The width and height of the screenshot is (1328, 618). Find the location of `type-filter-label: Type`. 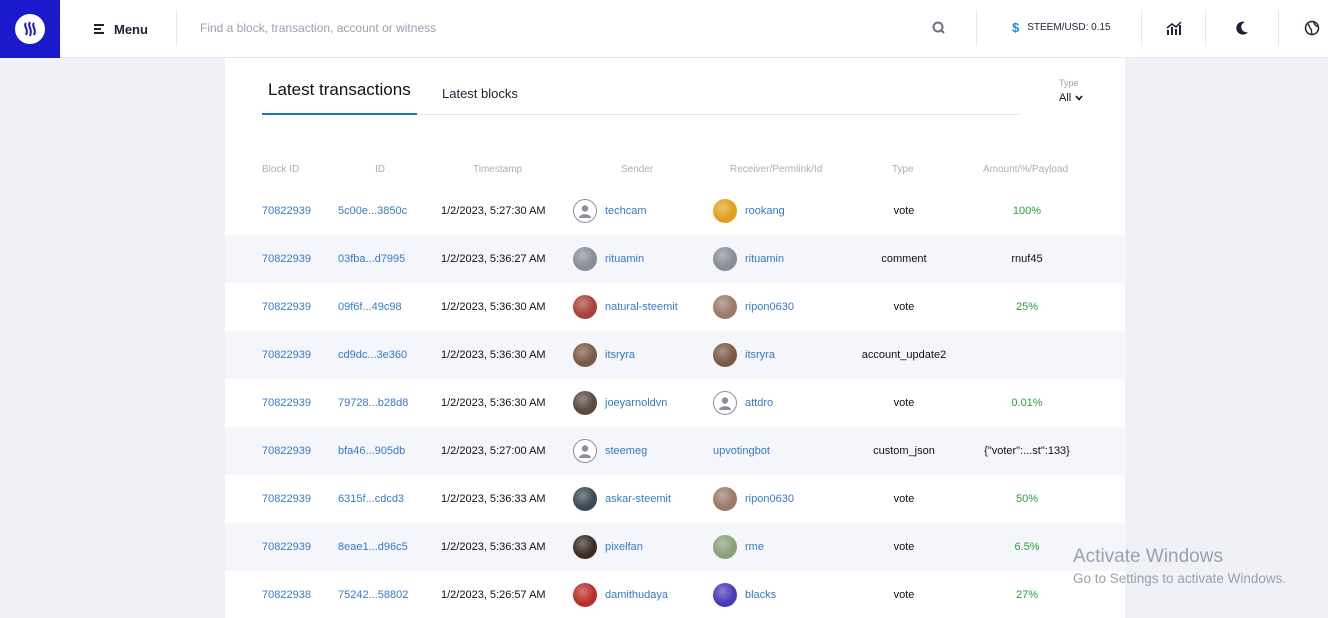

type-filter-label: Type is located at coordinates (1069, 83).